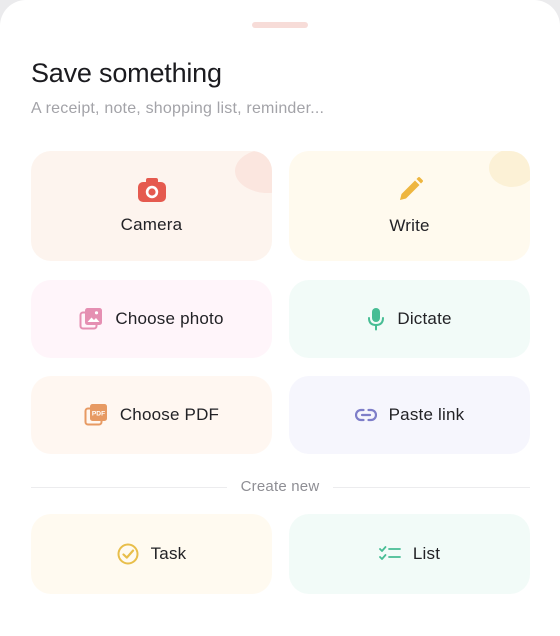  I want to click on photo-library-icon, so click(91, 319).